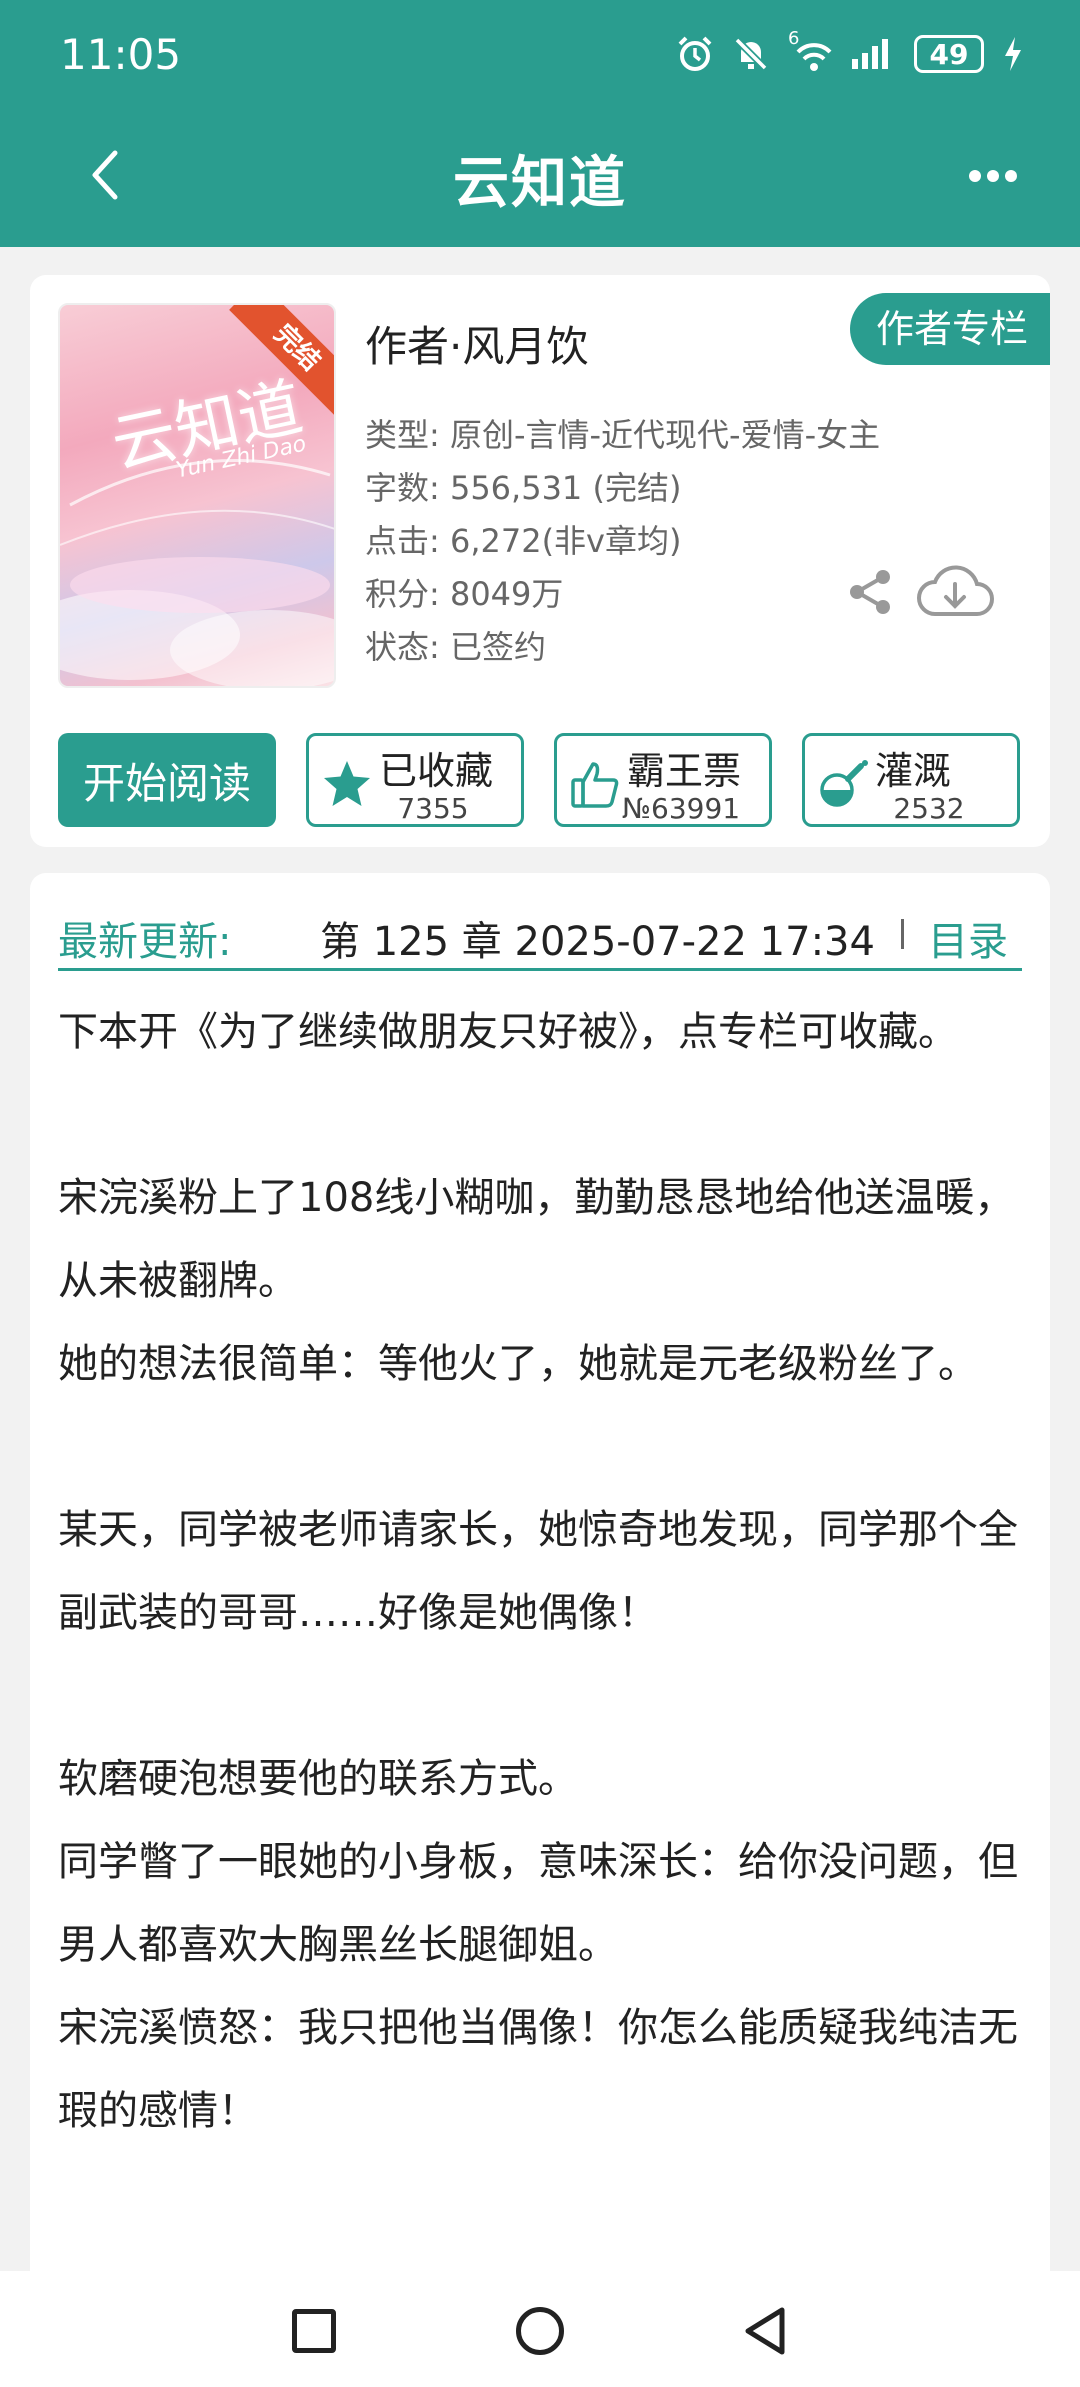 The width and height of the screenshot is (1080, 2387). What do you see at coordinates (476, 343) in the screenshot?
I see `author-name: 作者·风月饮` at bounding box center [476, 343].